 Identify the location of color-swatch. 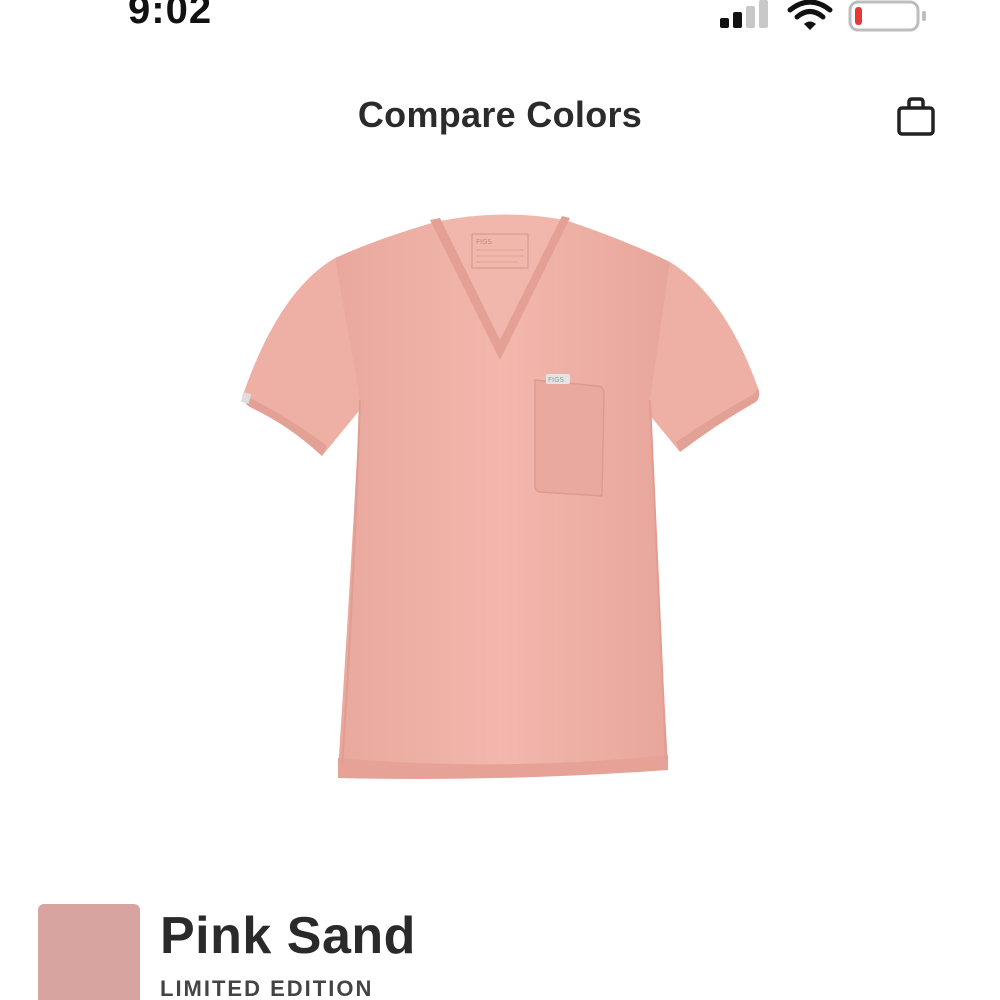
(89, 952).